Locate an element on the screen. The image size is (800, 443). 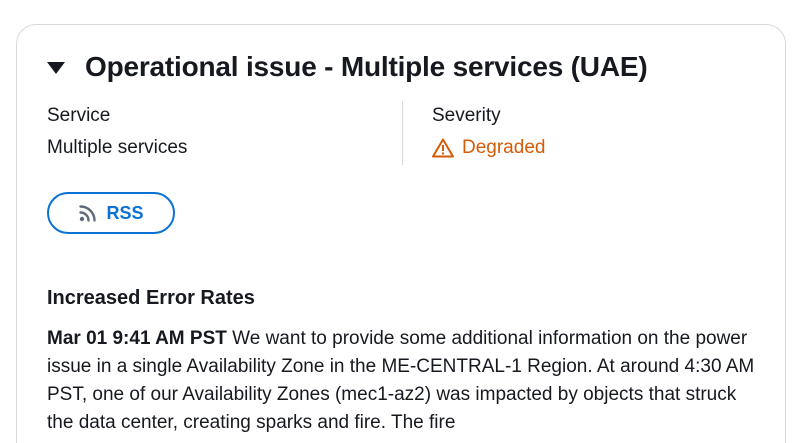
update-heading: Increased Error Rates is located at coordinates (151, 298).